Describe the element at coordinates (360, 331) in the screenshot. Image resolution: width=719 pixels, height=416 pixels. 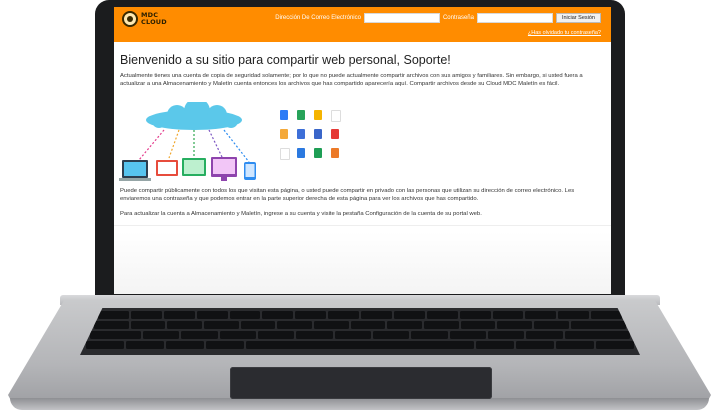
I see `laptop-keyboard` at that location.